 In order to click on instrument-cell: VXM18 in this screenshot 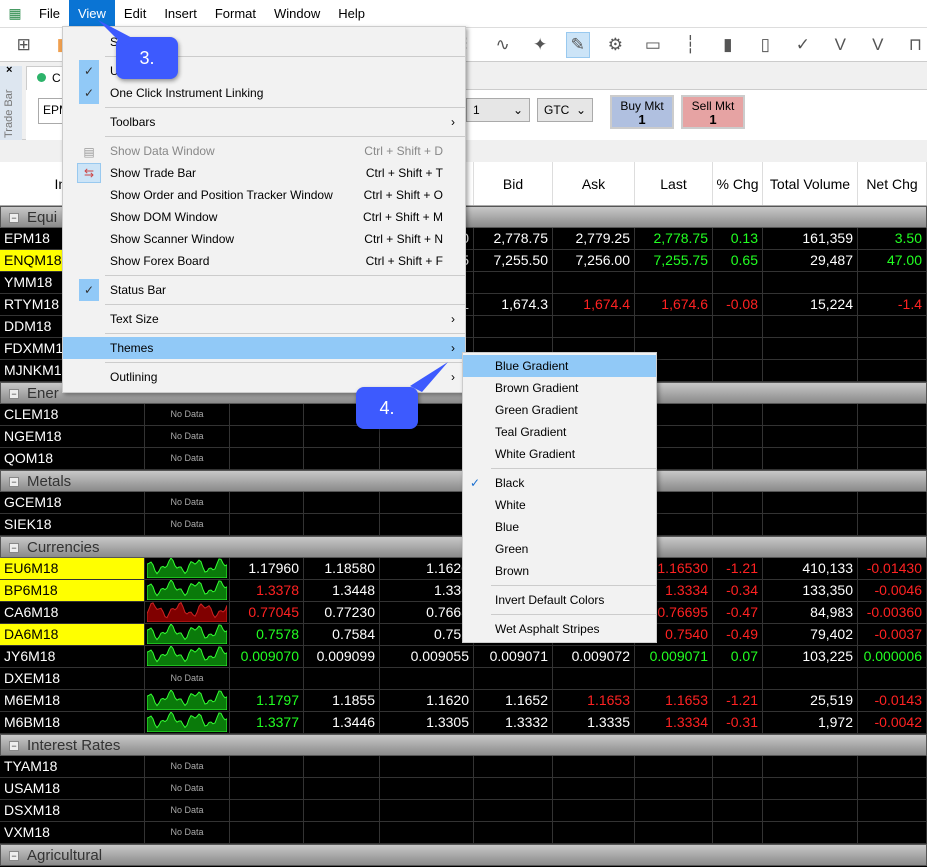, I will do `click(72, 832)`.